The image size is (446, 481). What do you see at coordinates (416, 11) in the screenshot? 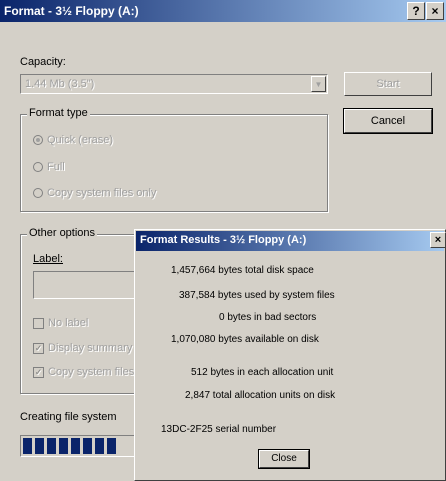
I see `help-icon: ?` at bounding box center [416, 11].